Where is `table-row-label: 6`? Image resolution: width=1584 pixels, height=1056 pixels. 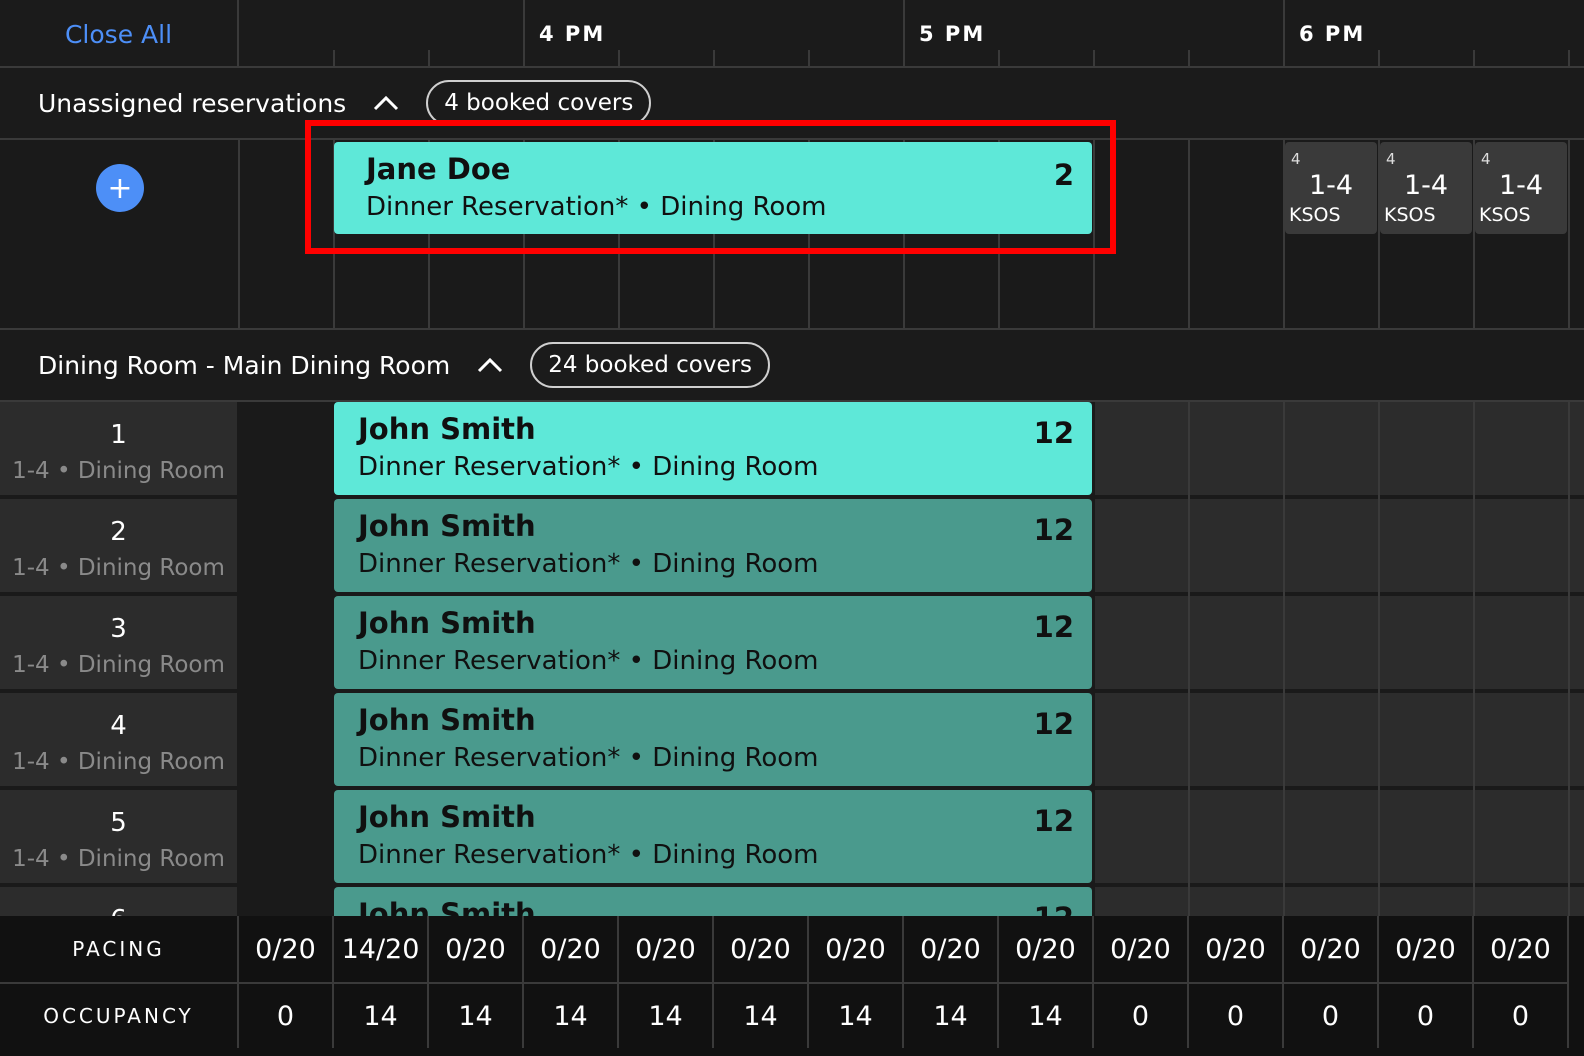
table-row-label: 6 is located at coordinates (118, 901).